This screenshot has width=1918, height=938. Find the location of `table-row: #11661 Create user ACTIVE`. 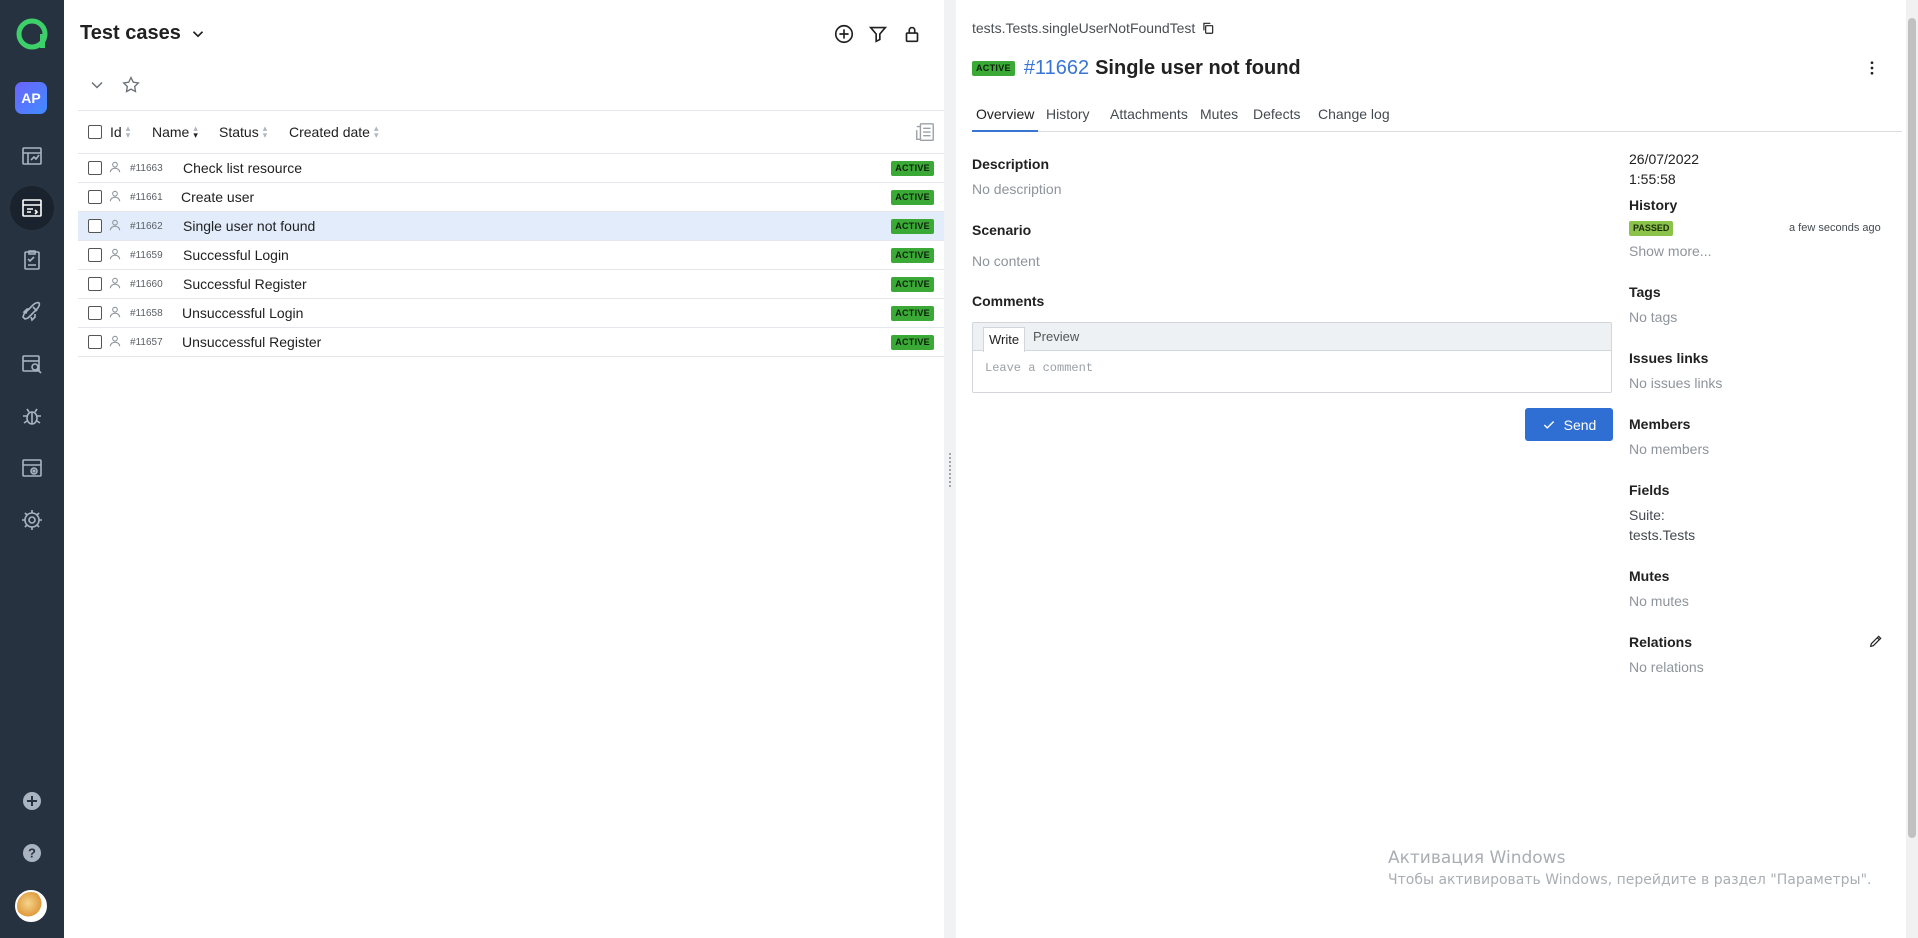

table-row: #11661 Create user ACTIVE is located at coordinates (511, 197).